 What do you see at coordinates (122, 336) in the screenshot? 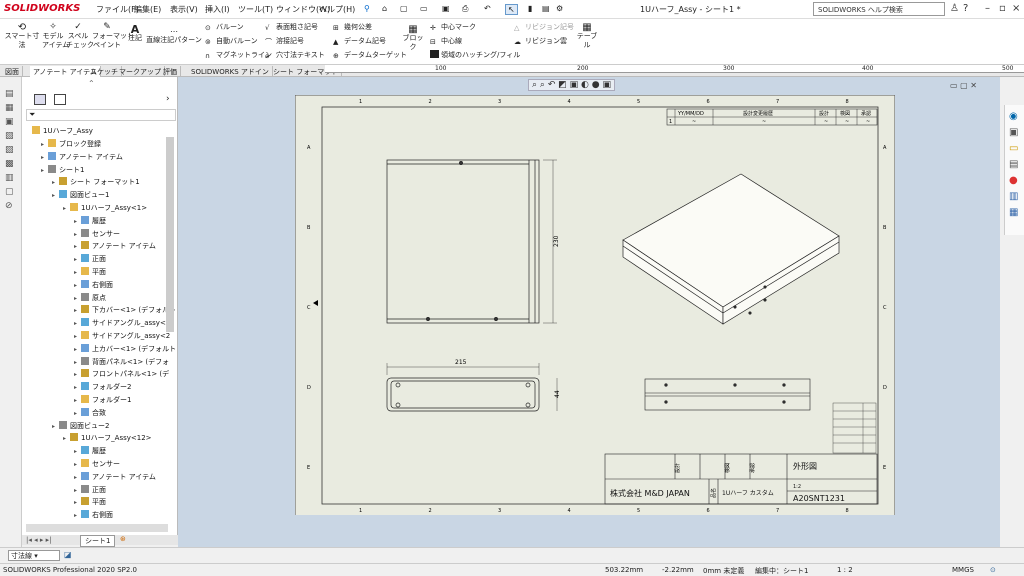
I see `tree-node: ▸ サイドアングル_assy<2` at bounding box center [122, 336].